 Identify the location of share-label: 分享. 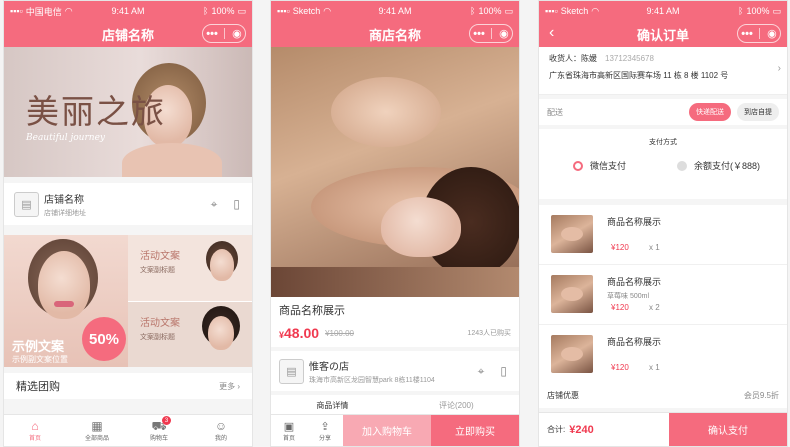
(324, 438).